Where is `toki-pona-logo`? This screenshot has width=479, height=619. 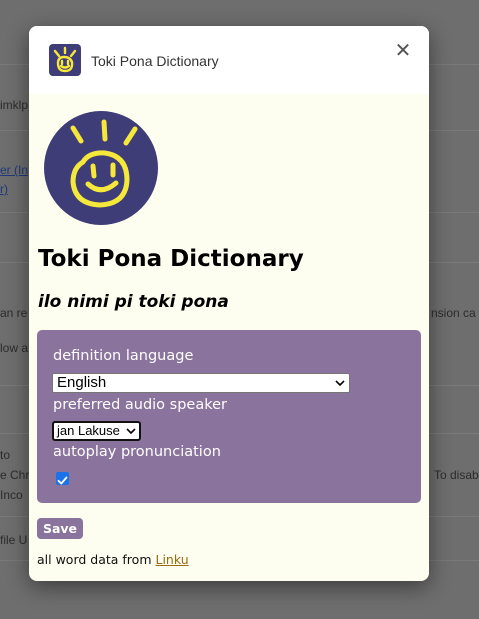
toki-pona-logo is located at coordinates (101, 168).